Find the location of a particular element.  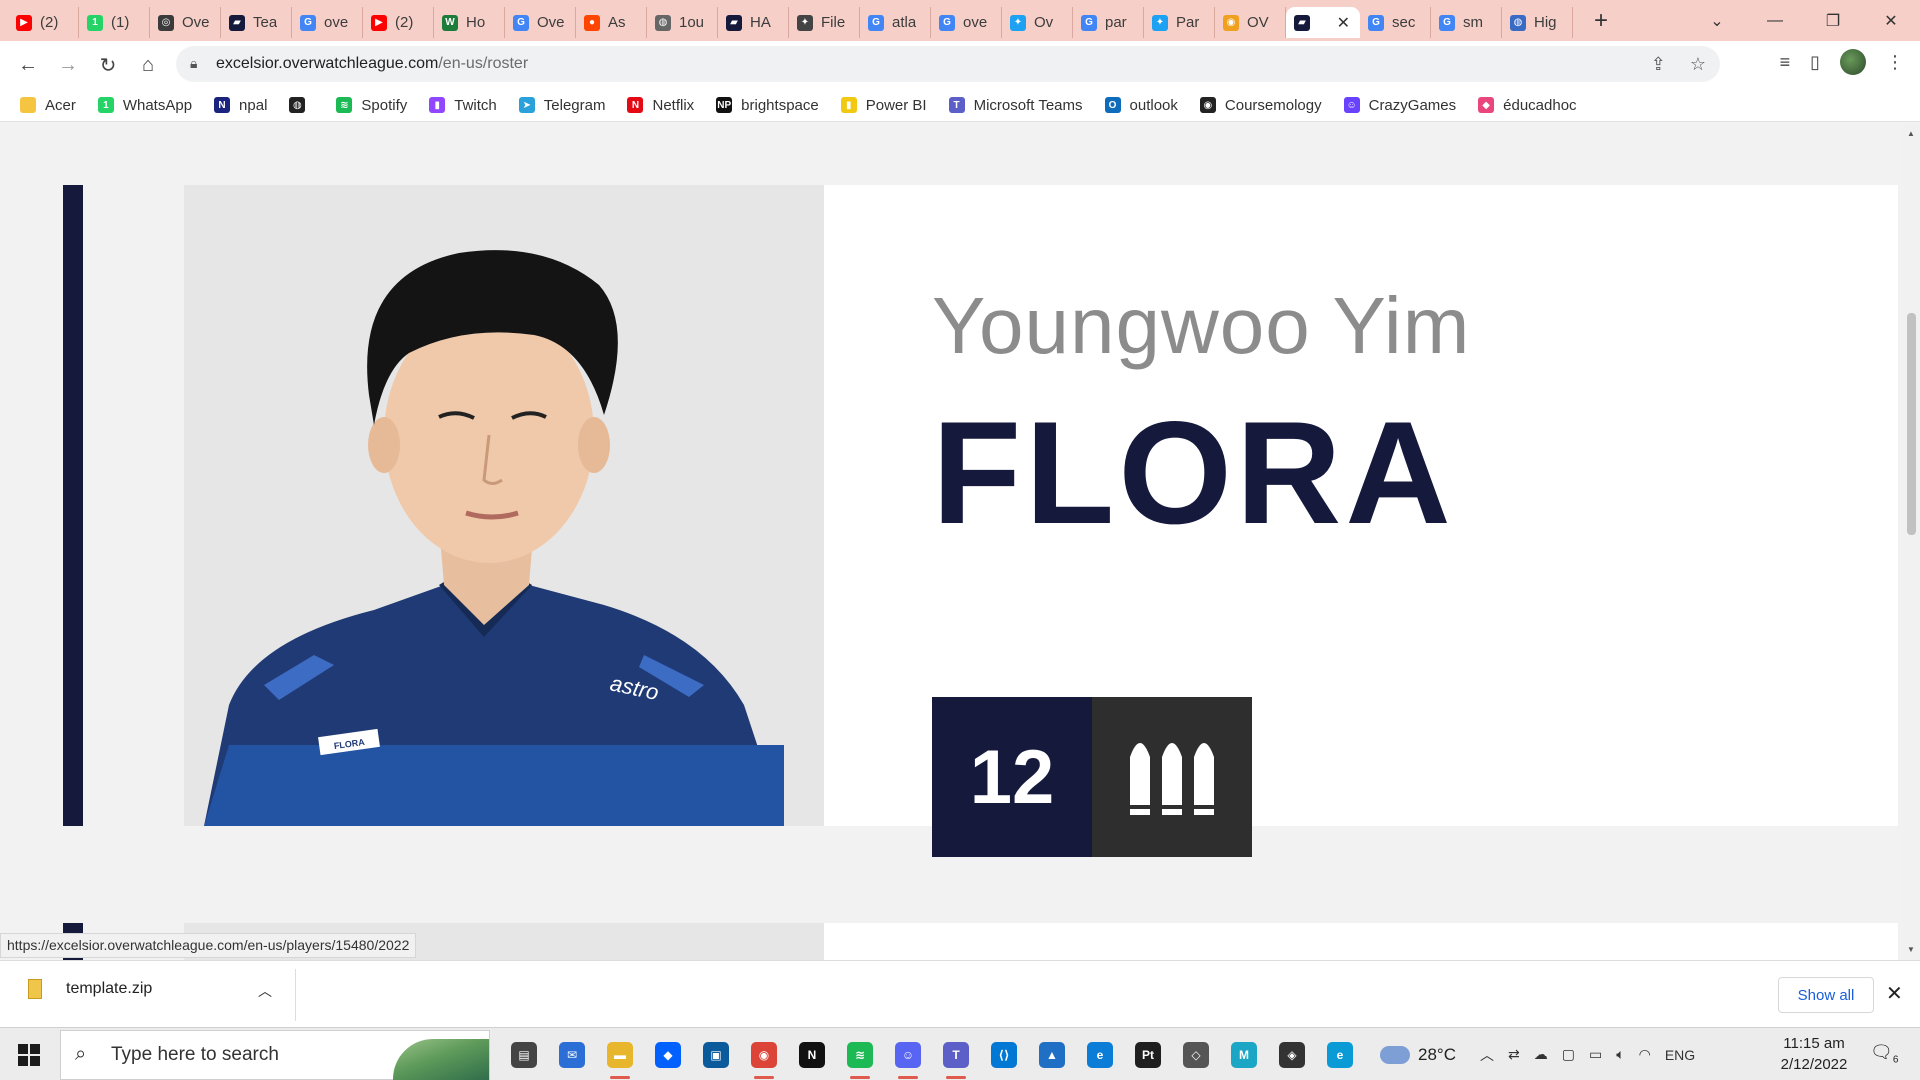

scrollbar-thumb is located at coordinates (1911, 424).